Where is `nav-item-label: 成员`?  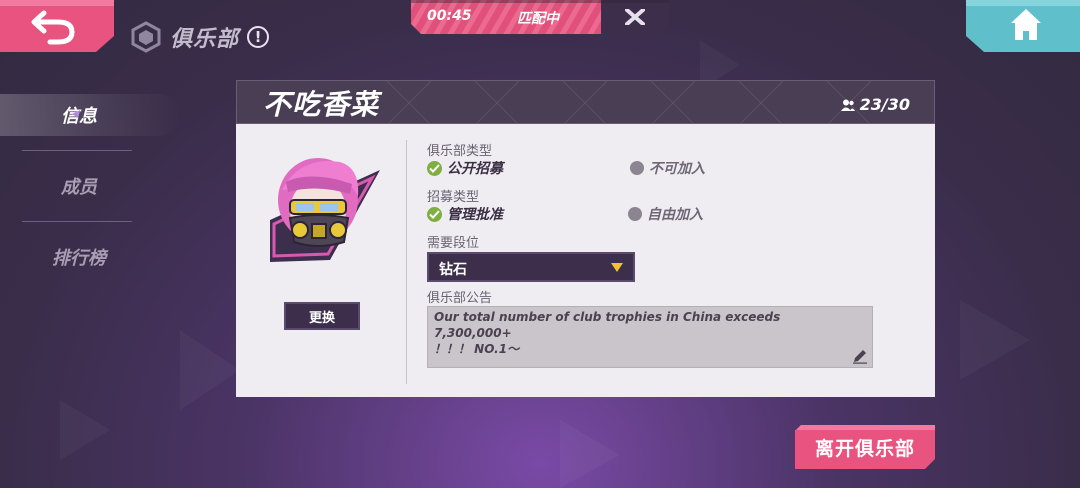
nav-item-label: 成员 is located at coordinates (79, 187).